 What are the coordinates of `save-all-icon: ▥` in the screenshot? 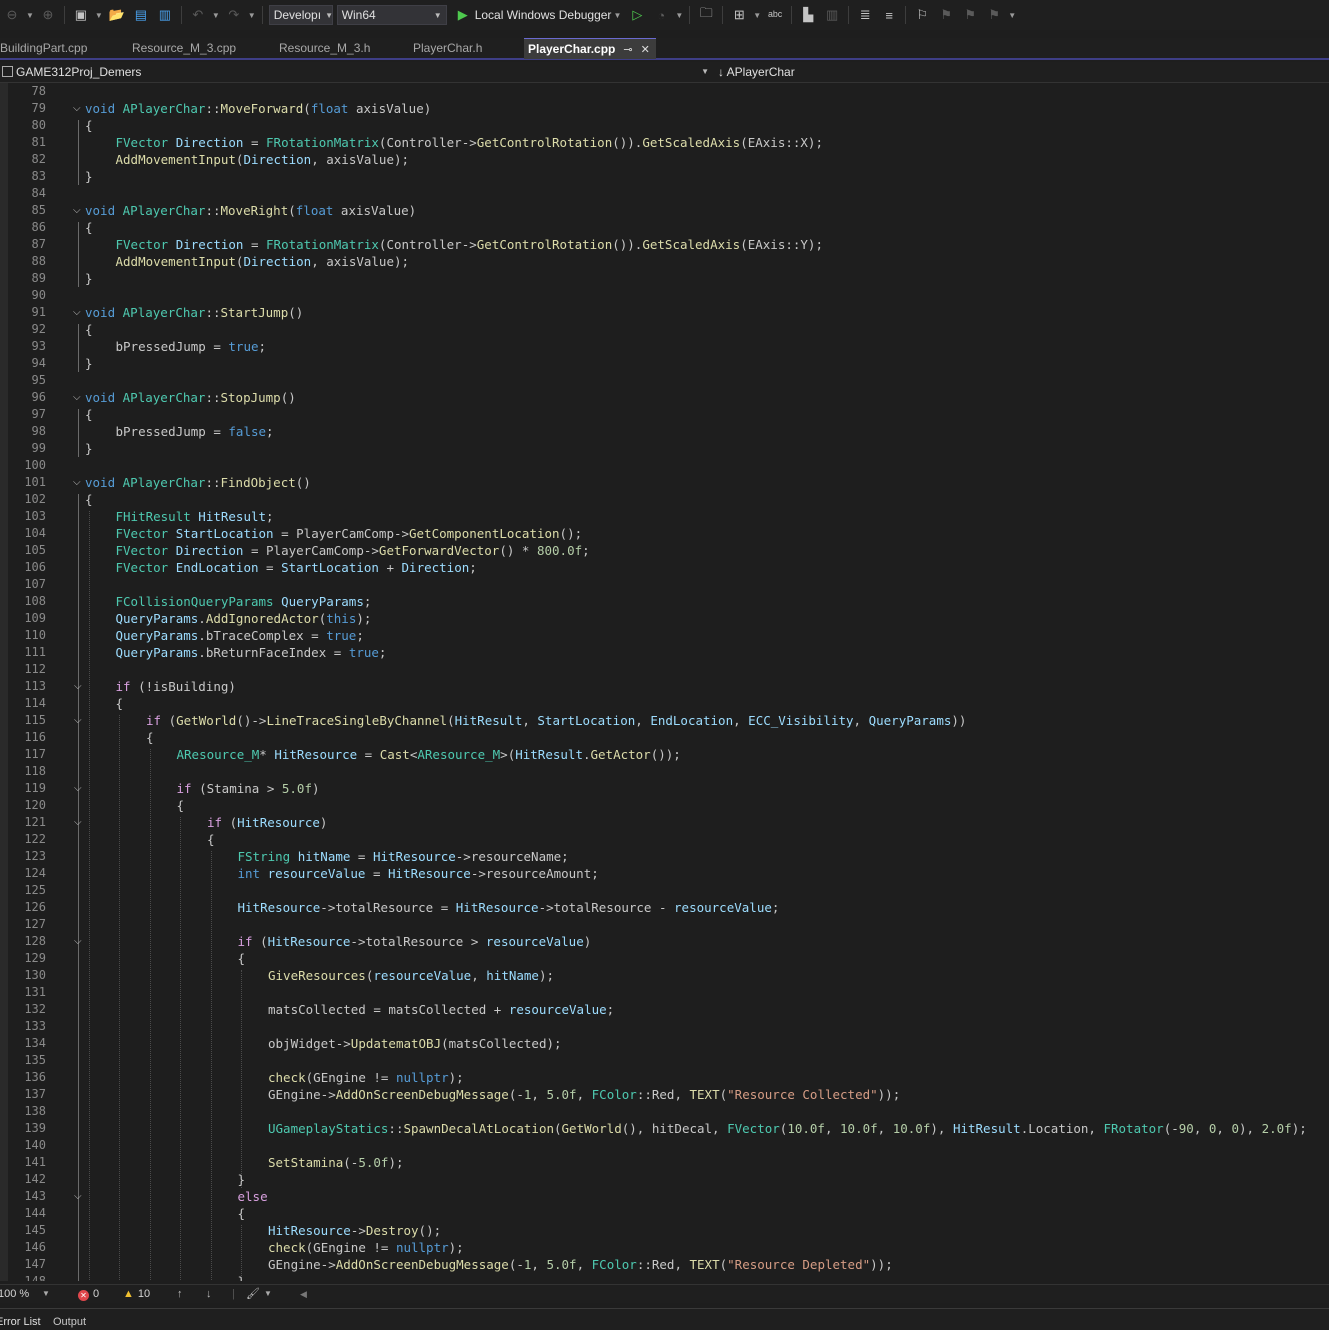 It's located at (165, 15).